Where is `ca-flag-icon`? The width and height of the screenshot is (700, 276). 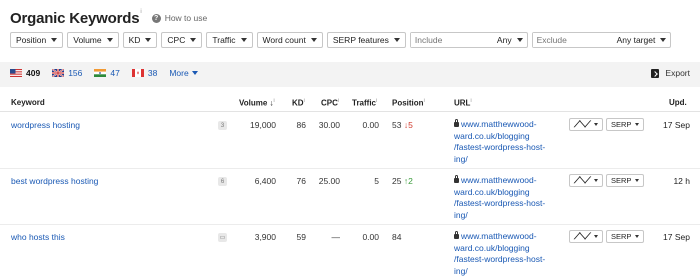 ca-flag-icon is located at coordinates (137, 73).